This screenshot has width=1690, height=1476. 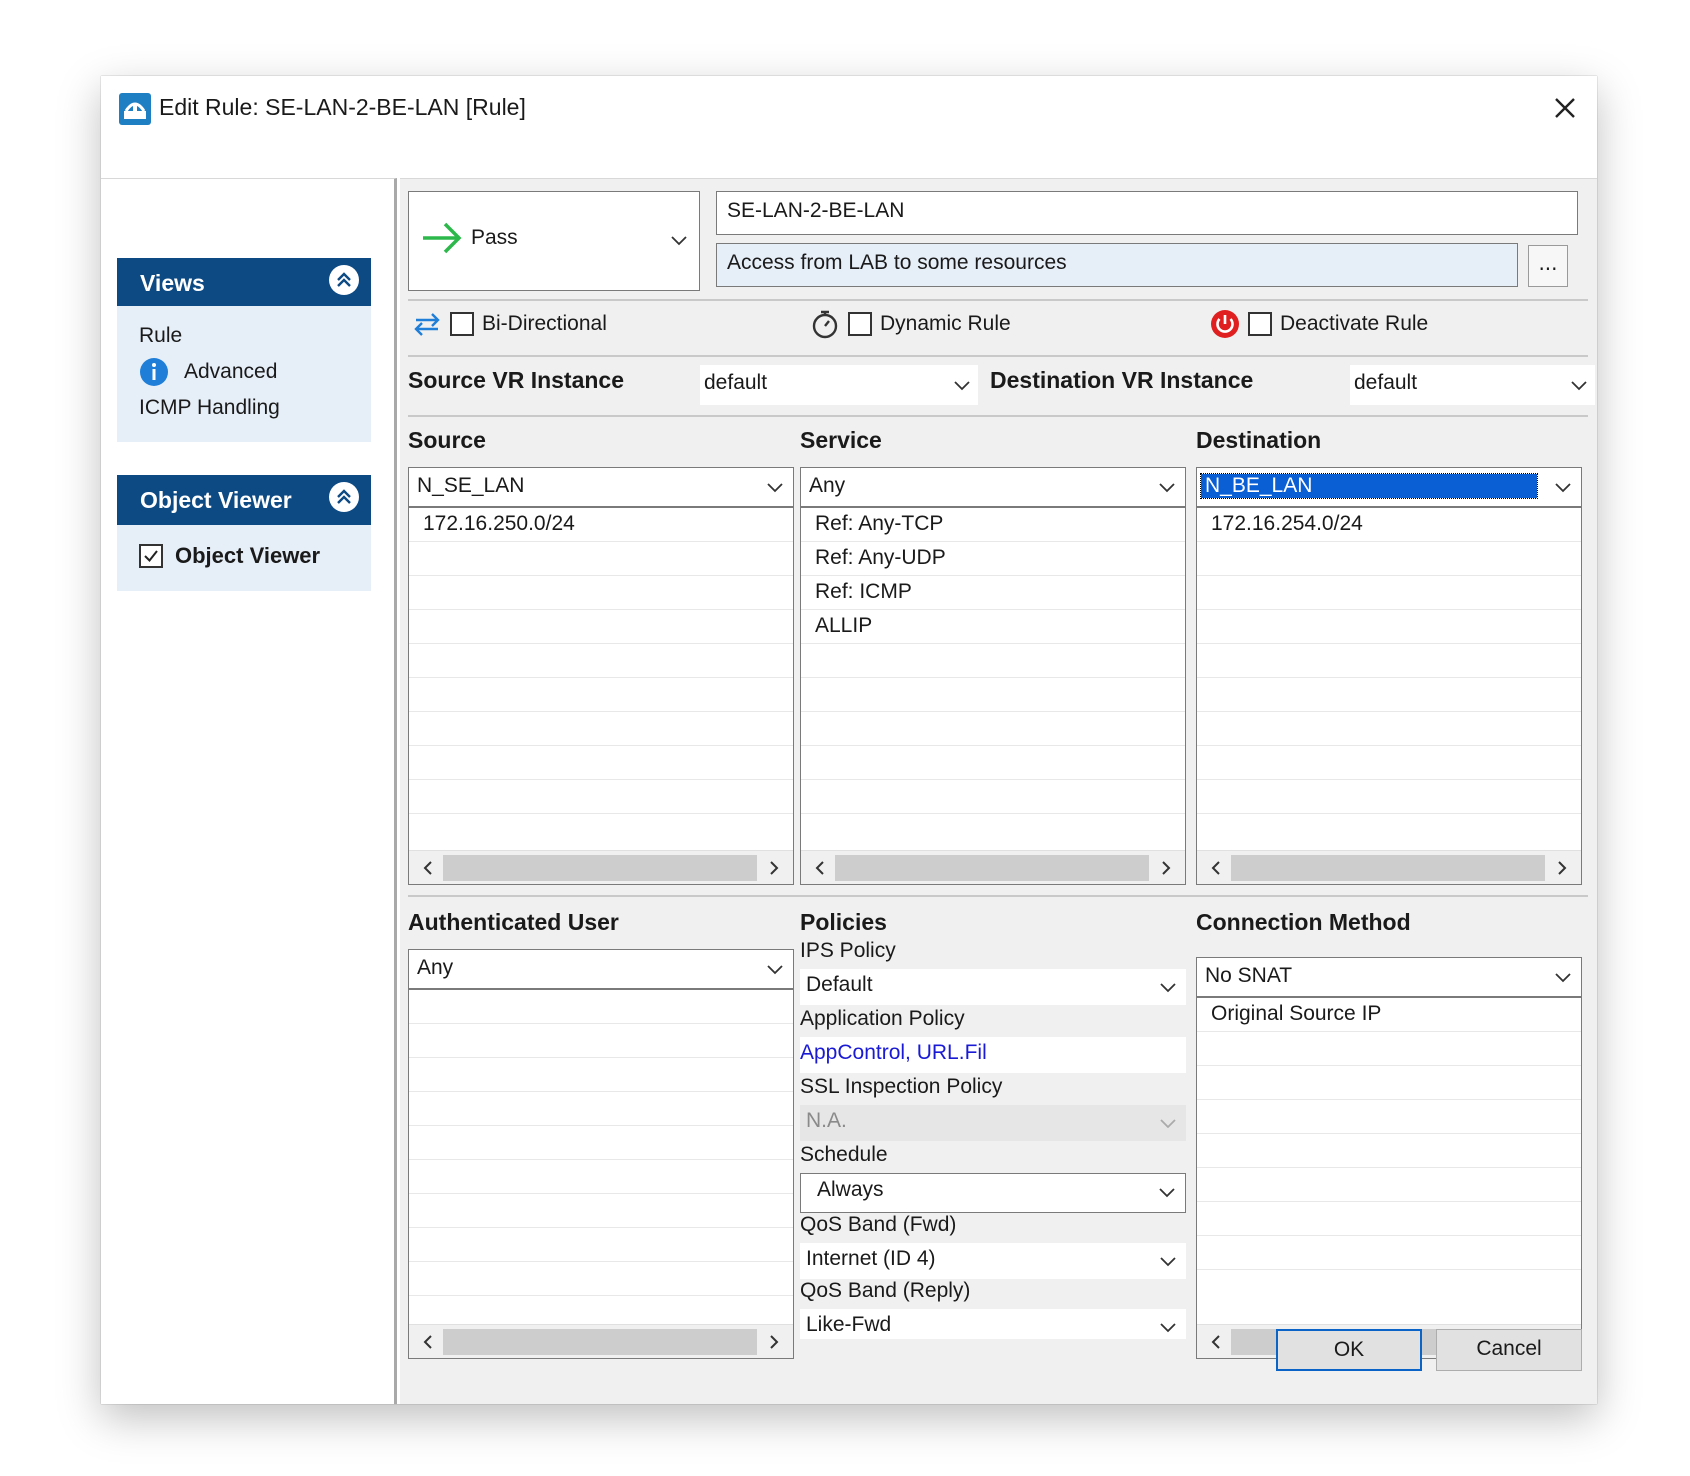 I want to click on dynamic-rule-label: Dynamic Rule, so click(x=945, y=323).